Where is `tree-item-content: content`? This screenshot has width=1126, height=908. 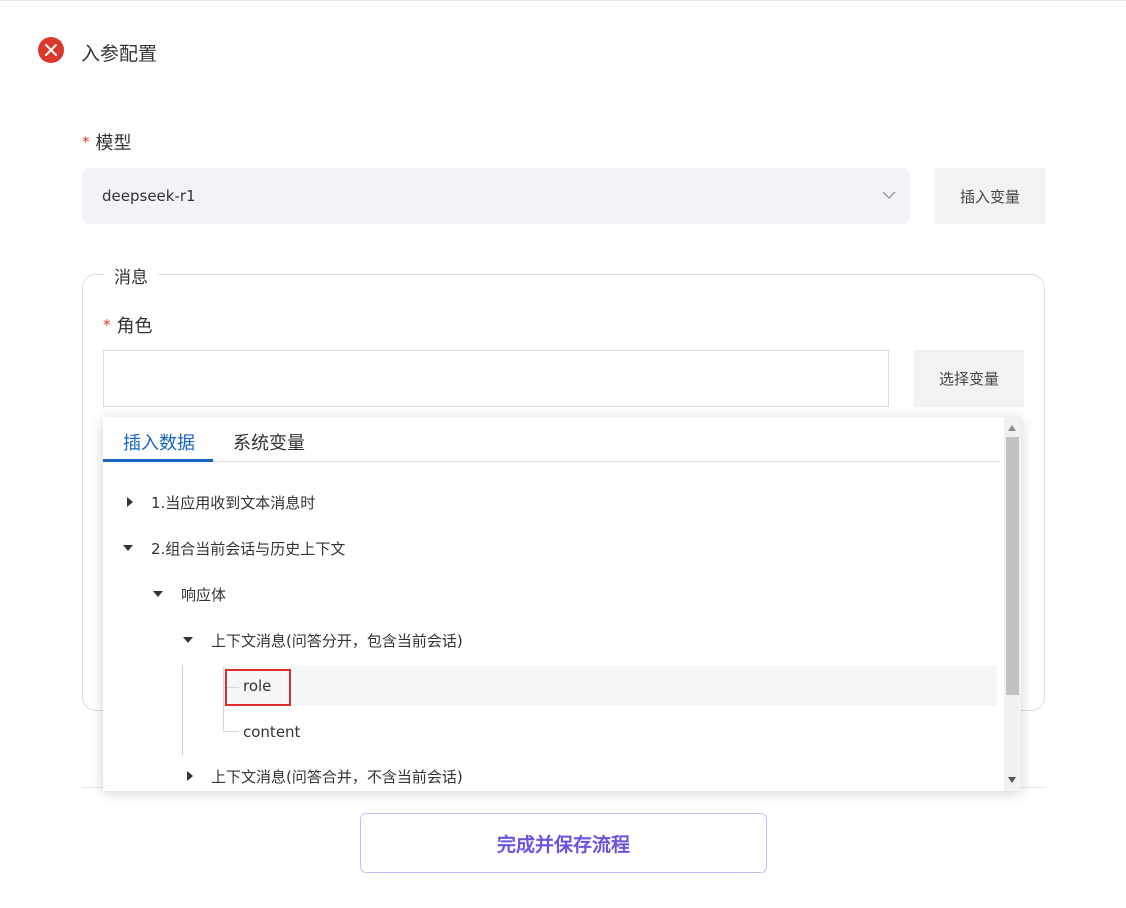
tree-item-content: content is located at coordinates (271, 732).